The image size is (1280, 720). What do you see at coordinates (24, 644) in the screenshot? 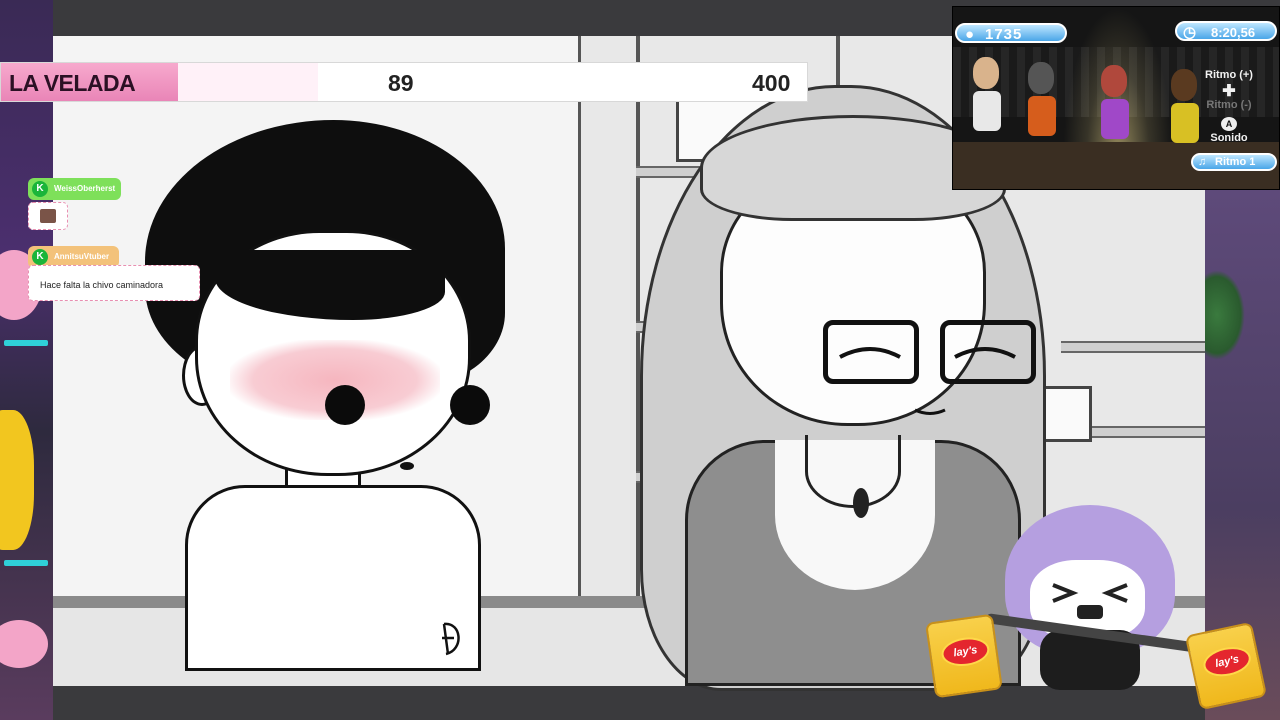
I see `kirby-figure-image` at bounding box center [24, 644].